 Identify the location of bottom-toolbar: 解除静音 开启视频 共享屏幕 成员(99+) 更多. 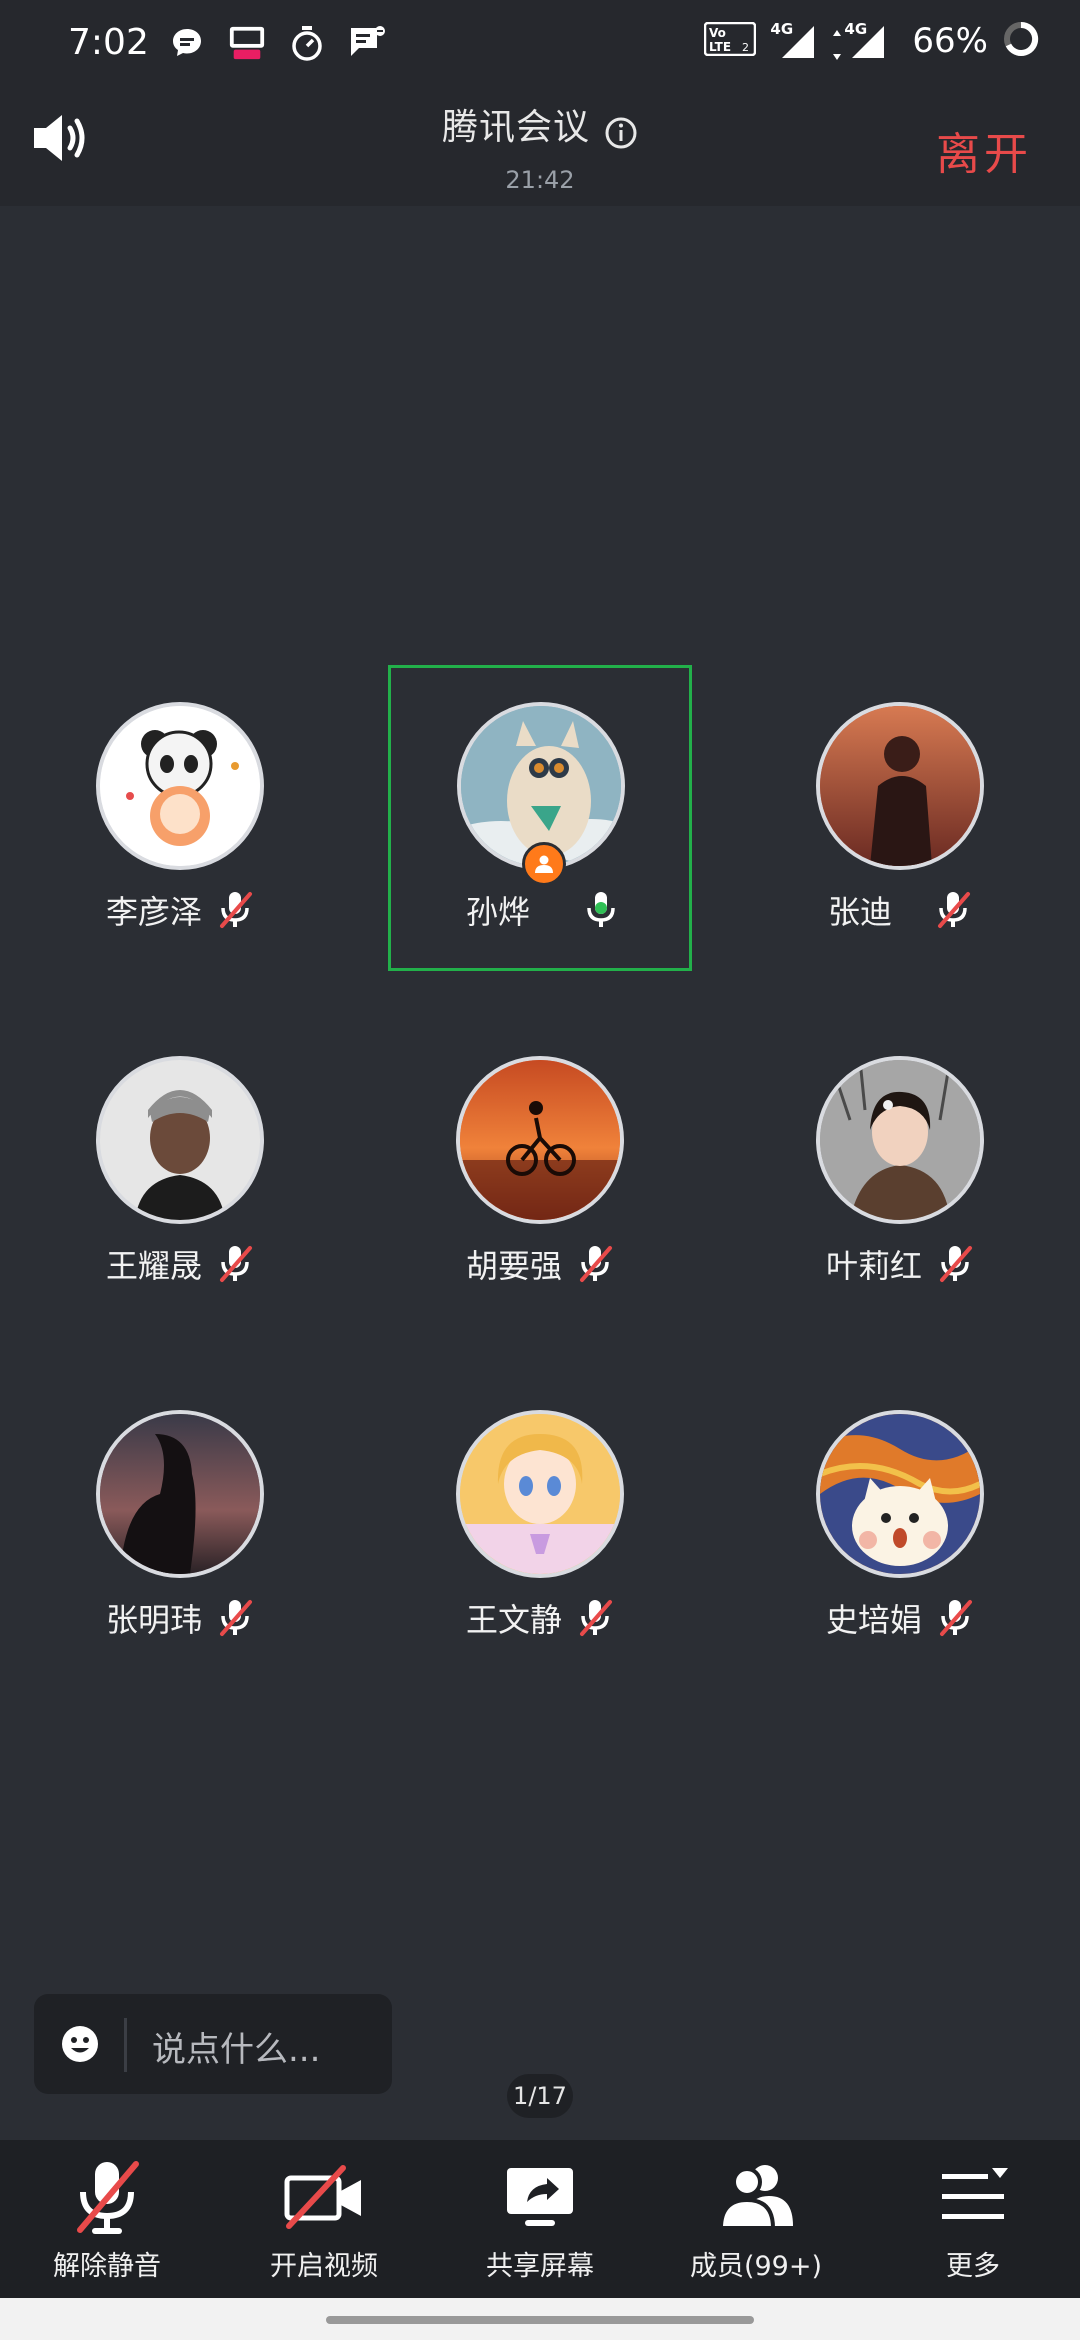
(540, 2219).